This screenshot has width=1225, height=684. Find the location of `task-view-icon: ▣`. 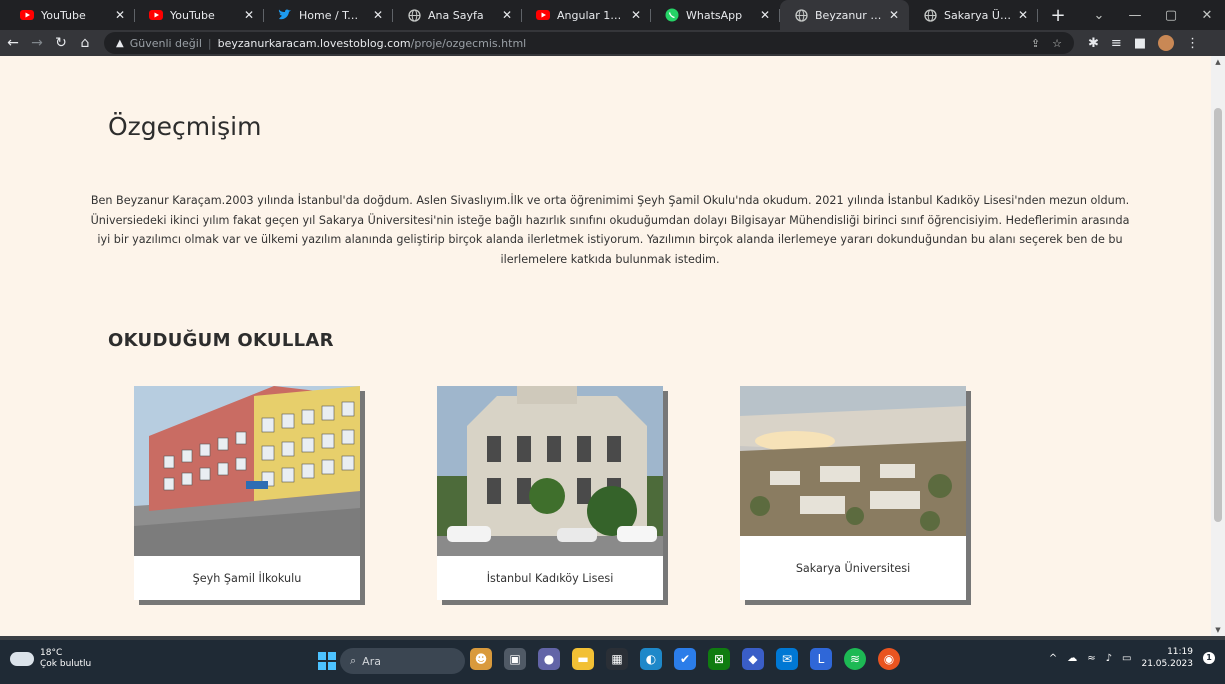

task-view-icon: ▣ is located at coordinates (515, 659).